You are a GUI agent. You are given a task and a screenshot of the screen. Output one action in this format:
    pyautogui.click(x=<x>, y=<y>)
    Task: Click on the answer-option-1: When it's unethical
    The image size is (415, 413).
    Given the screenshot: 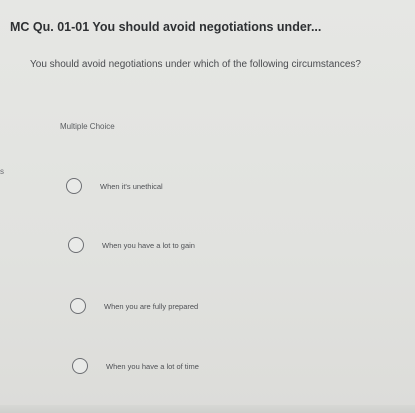 What is the action you would take?
    pyautogui.click(x=114, y=186)
    